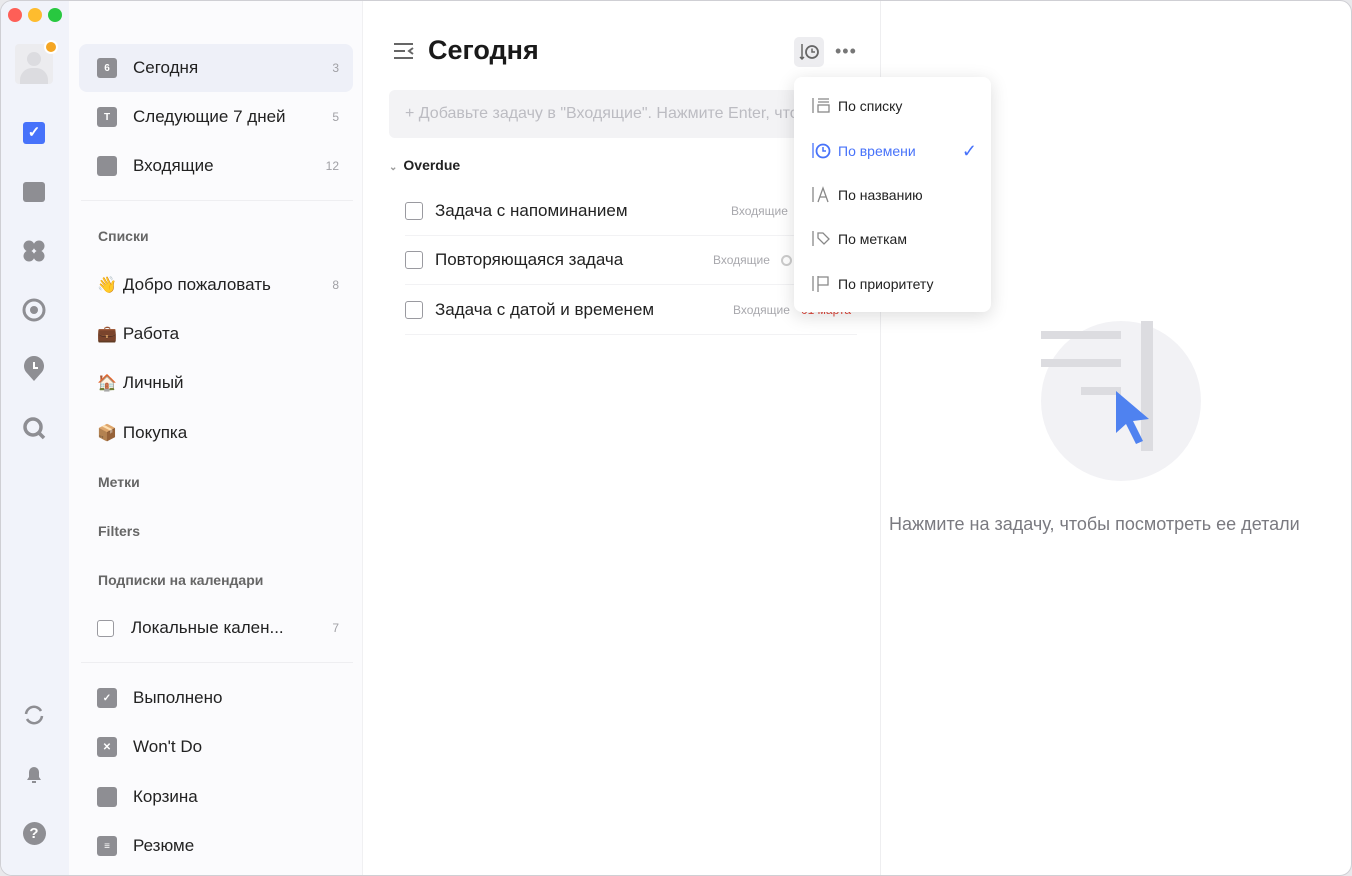  What do you see at coordinates (34, 833) in the screenshot?
I see `help-icon: ?` at bounding box center [34, 833].